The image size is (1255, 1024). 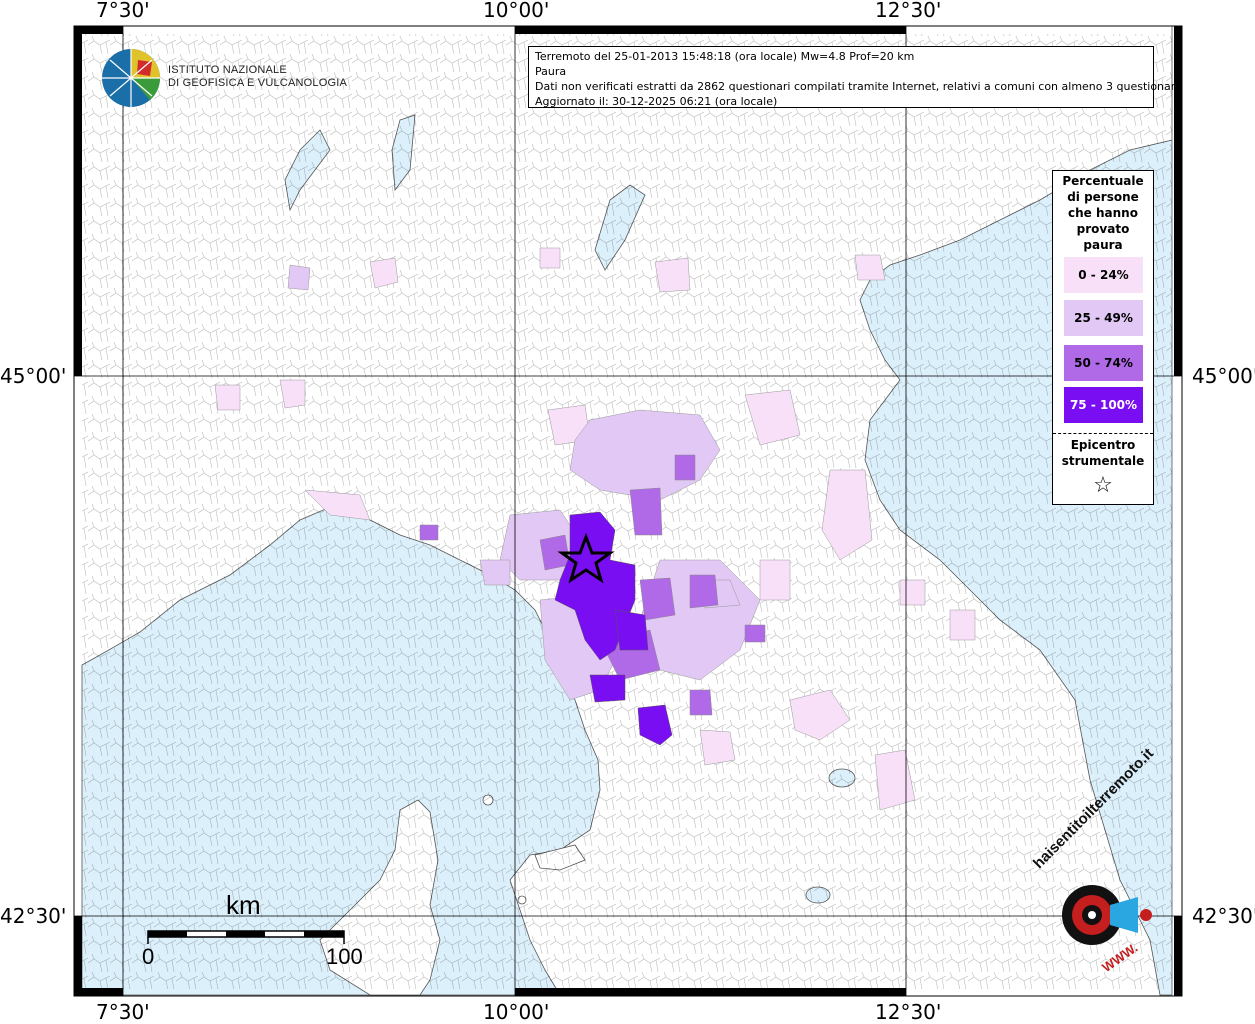 What do you see at coordinates (908, 1012) in the screenshot?
I see `tick-bottom-lon-3: 12°30'` at bounding box center [908, 1012].